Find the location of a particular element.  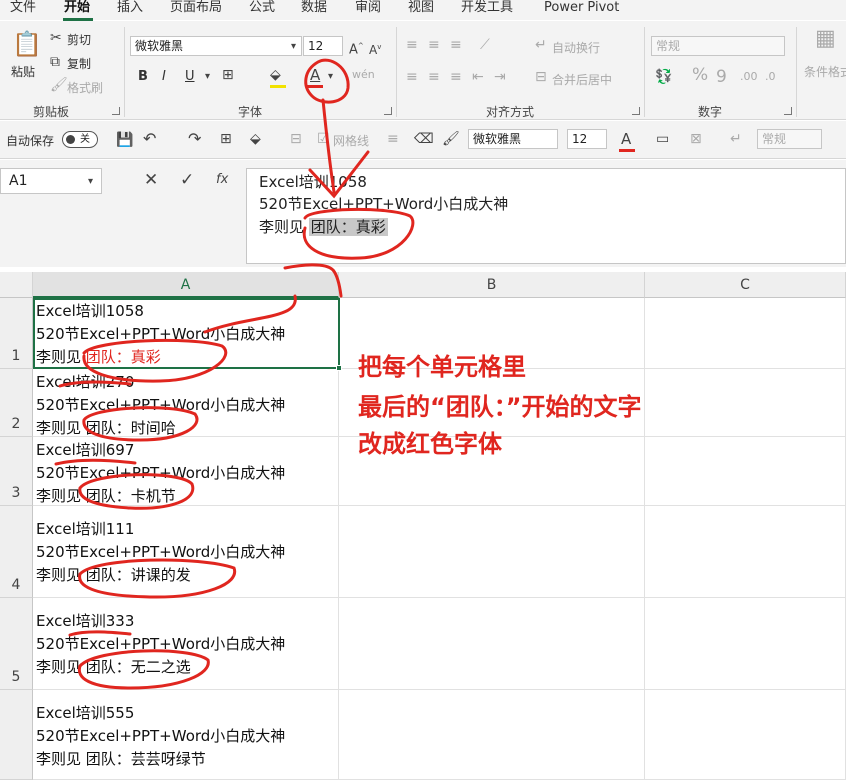

fx-icon: fx is located at coordinates (222, 180).